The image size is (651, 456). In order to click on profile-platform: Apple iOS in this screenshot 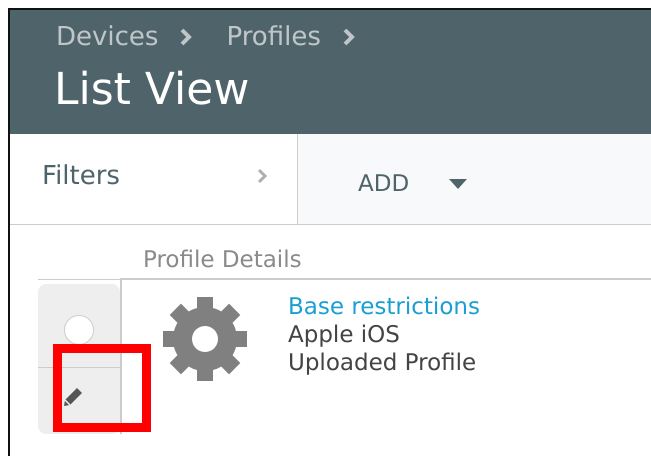, I will do `click(344, 335)`.